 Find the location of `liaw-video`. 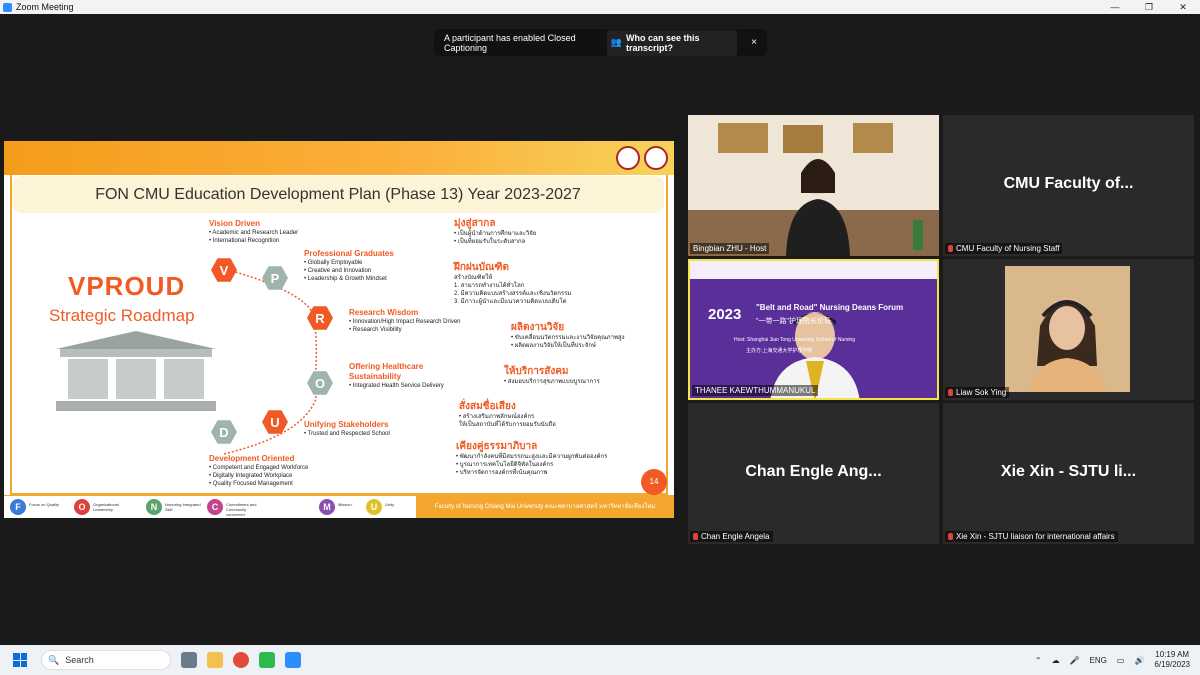

liaw-video is located at coordinates (1067, 329).